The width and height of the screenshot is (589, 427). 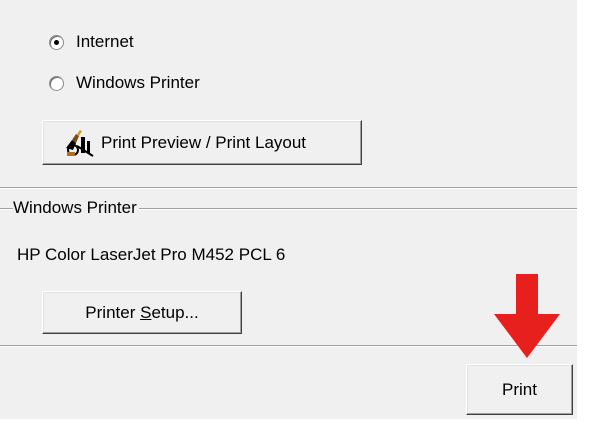 I want to click on windows-printer-radio-label: Windows Printer, so click(x=138, y=82).